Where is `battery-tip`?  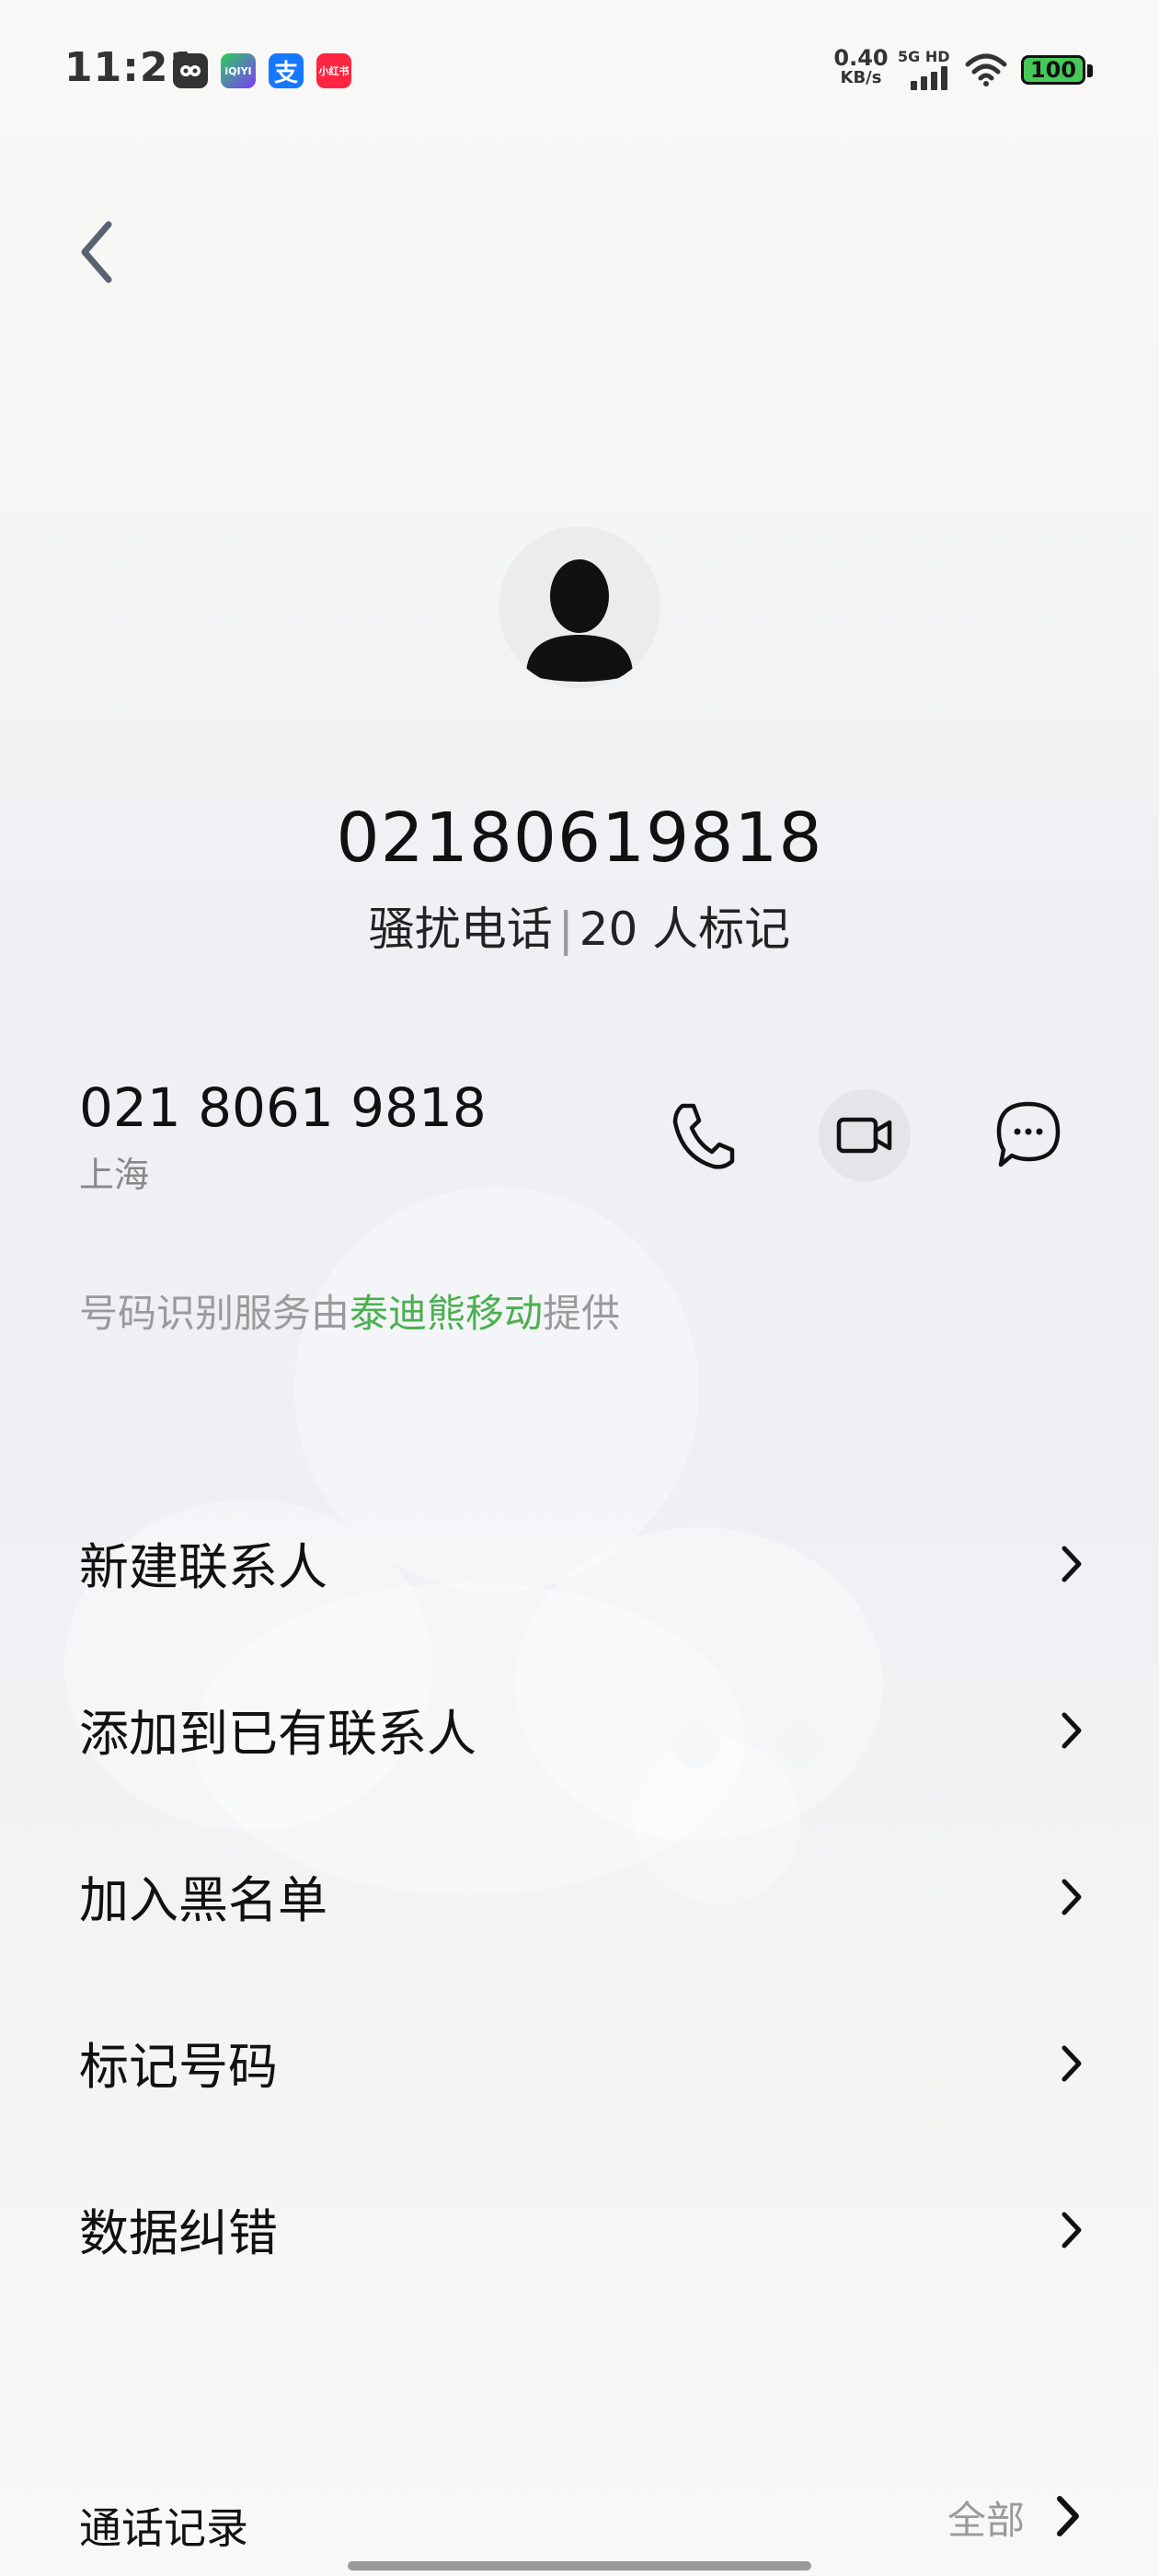
battery-tip is located at coordinates (1090, 70).